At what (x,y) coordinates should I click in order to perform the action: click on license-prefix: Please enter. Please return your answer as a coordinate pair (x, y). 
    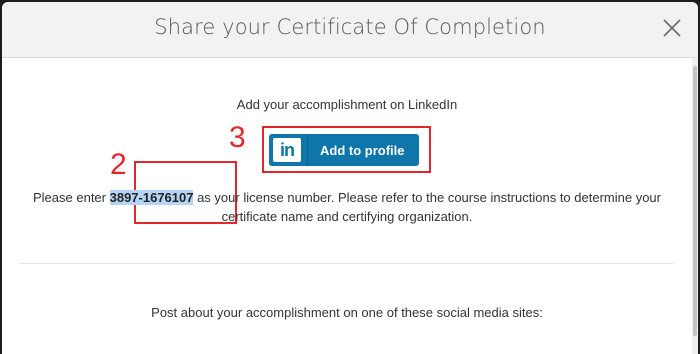
    Looking at the image, I should click on (71, 197).